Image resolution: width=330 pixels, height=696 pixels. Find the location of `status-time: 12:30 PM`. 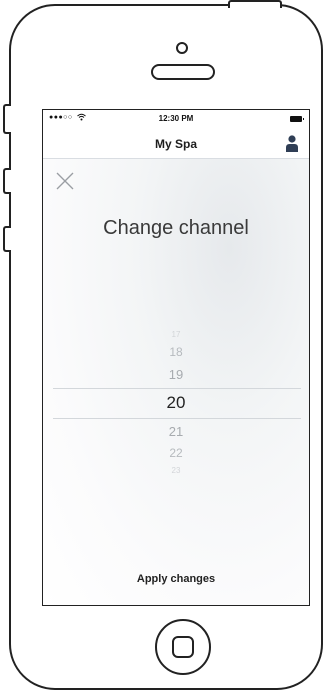

status-time: 12:30 PM is located at coordinates (176, 118).